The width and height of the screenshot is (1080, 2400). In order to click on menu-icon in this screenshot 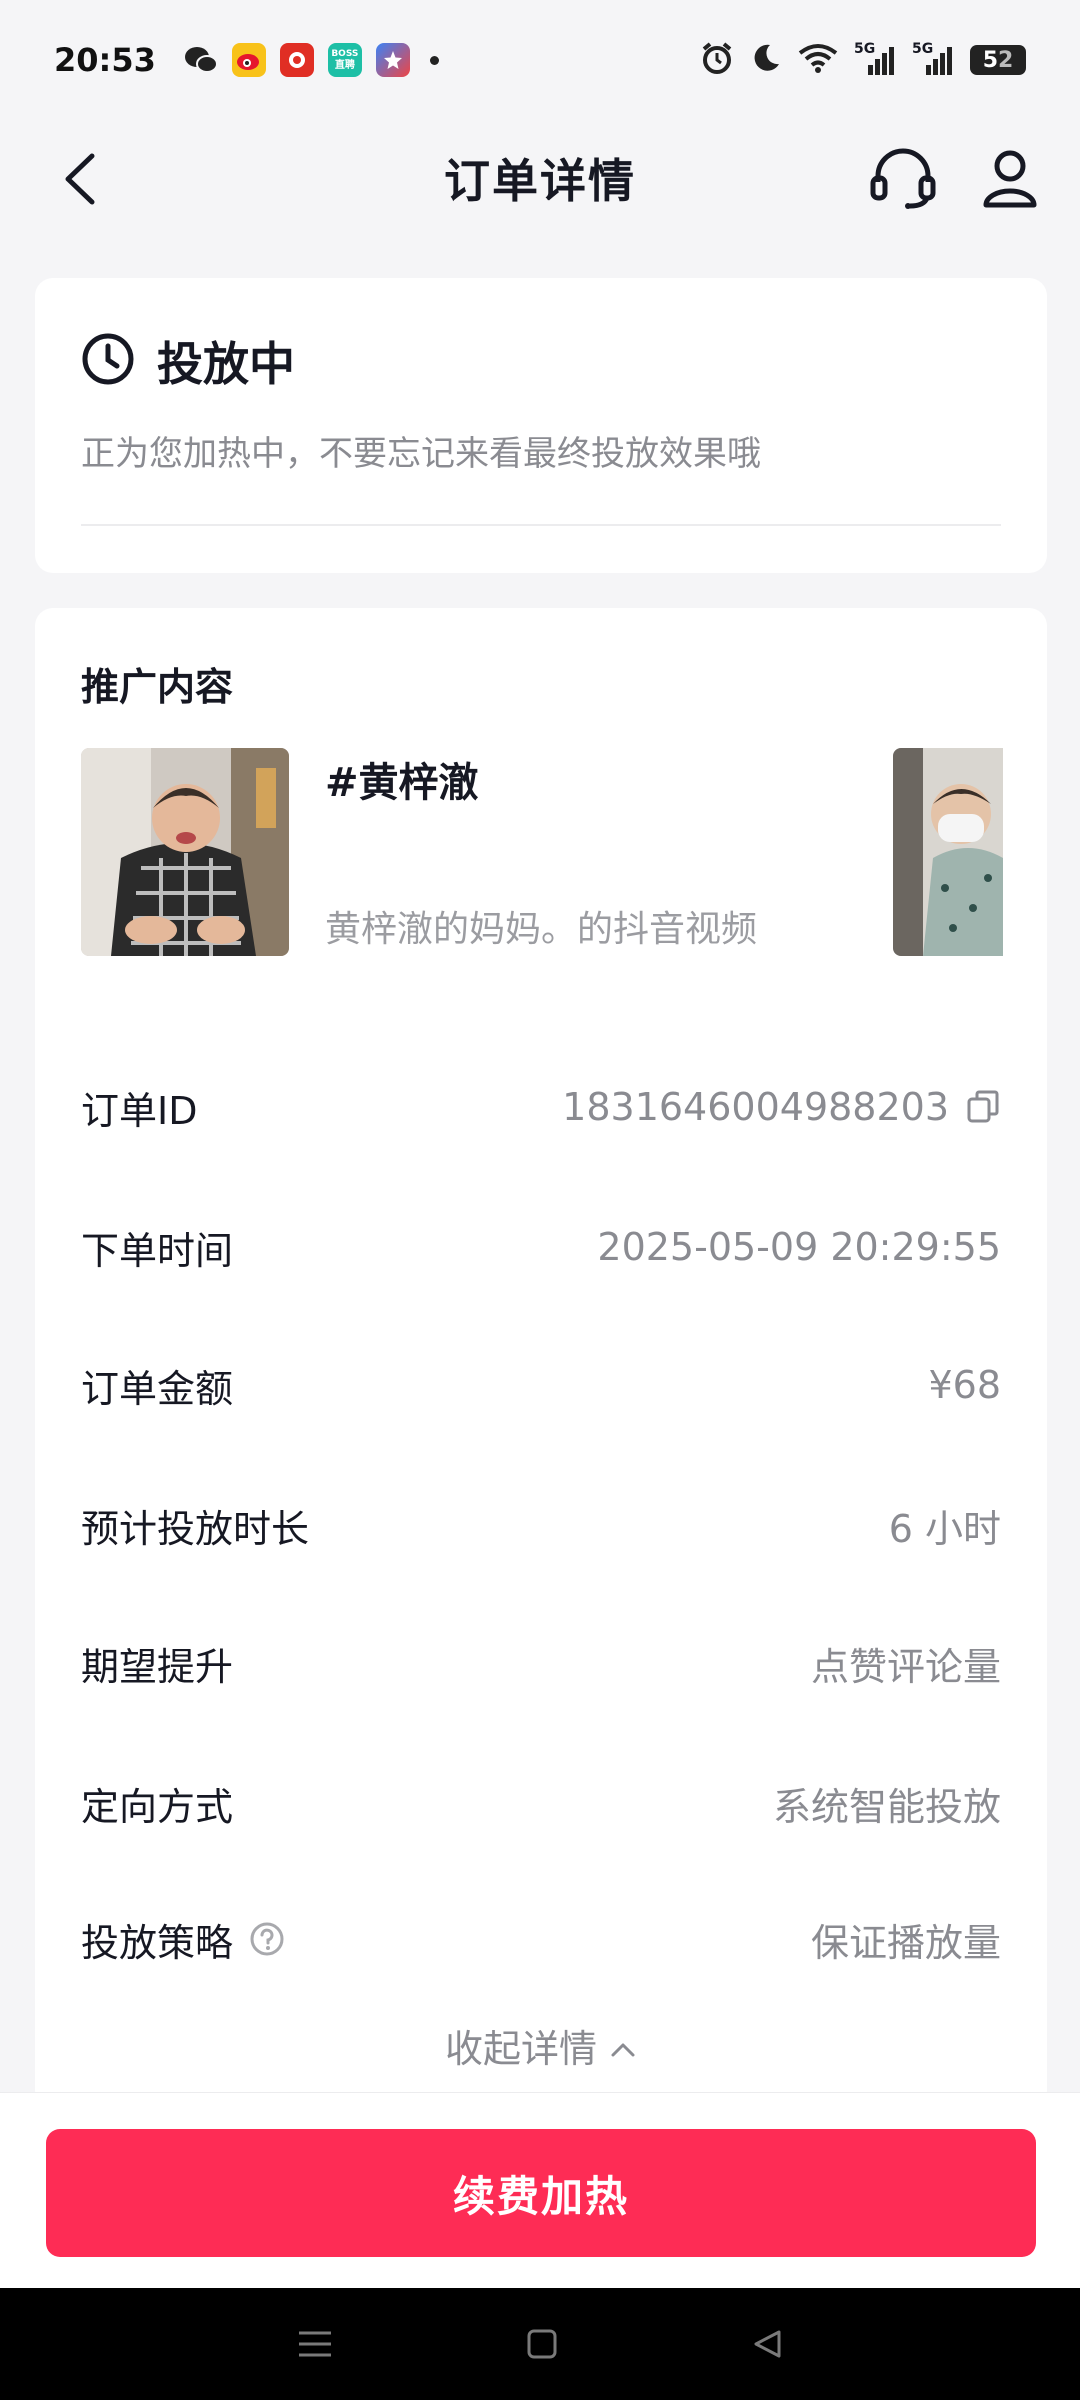, I will do `click(315, 2344)`.